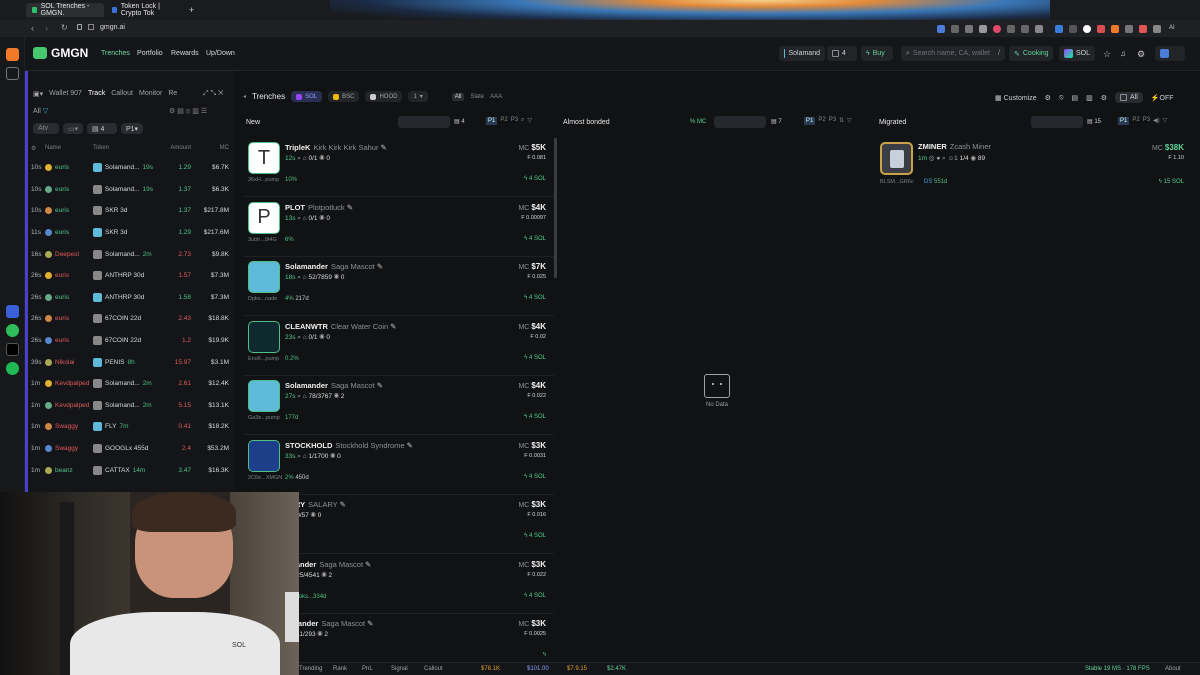  Describe the element at coordinates (73, 128) in the screenshot. I see `filter-chip: ▭▾` at that location.